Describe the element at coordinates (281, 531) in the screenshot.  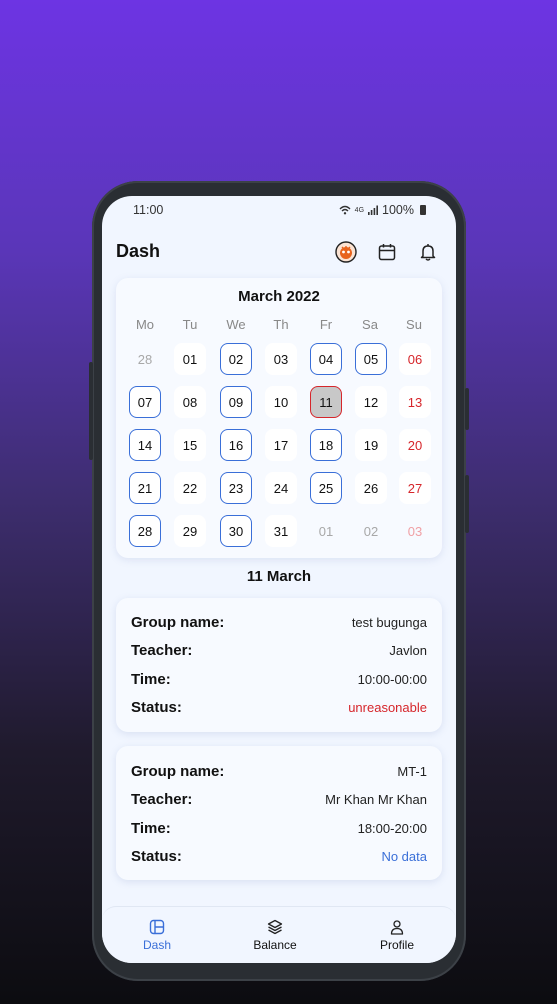
I see `calendar-day: 31` at that location.